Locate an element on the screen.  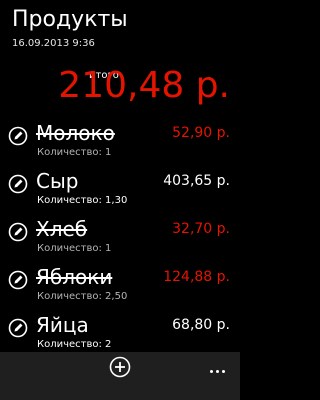
item-price: 52,90 р. is located at coordinates (201, 133).